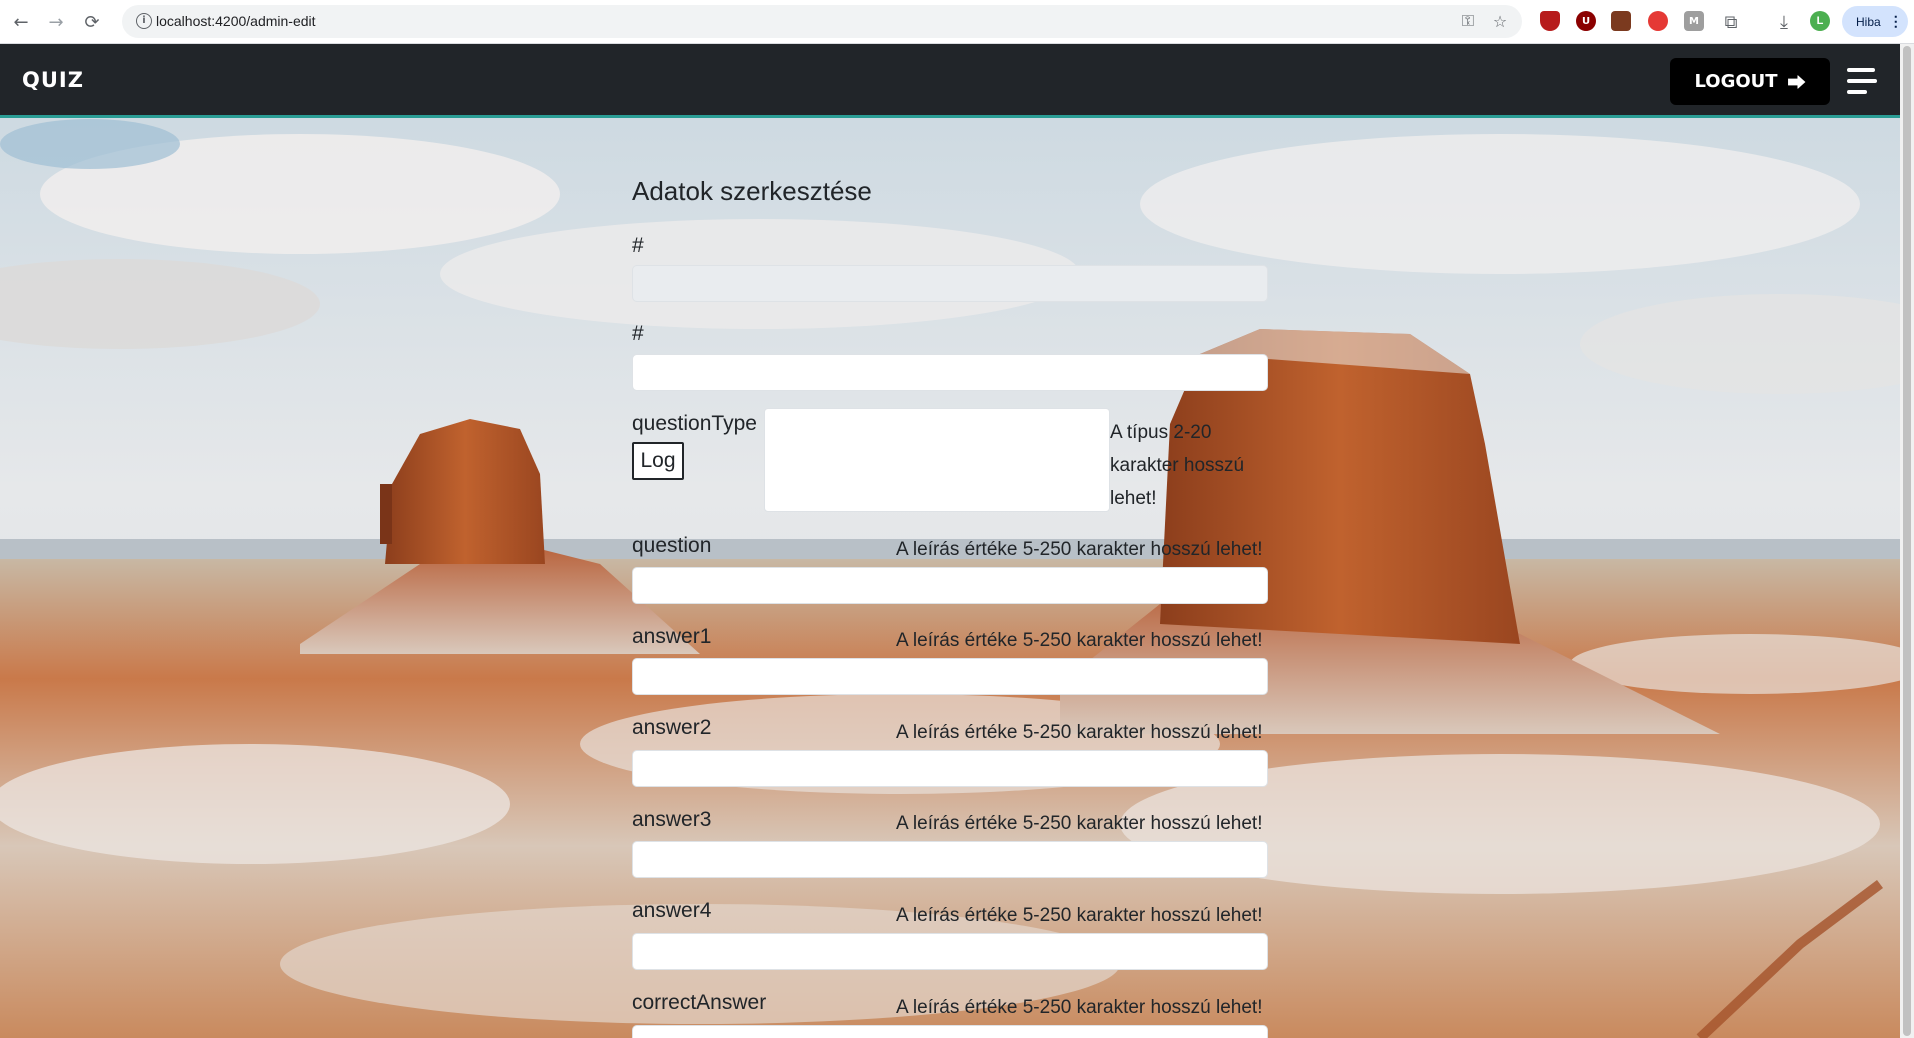  What do you see at coordinates (1694, 21) in the screenshot?
I see `mail-extension-icon: M` at bounding box center [1694, 21].